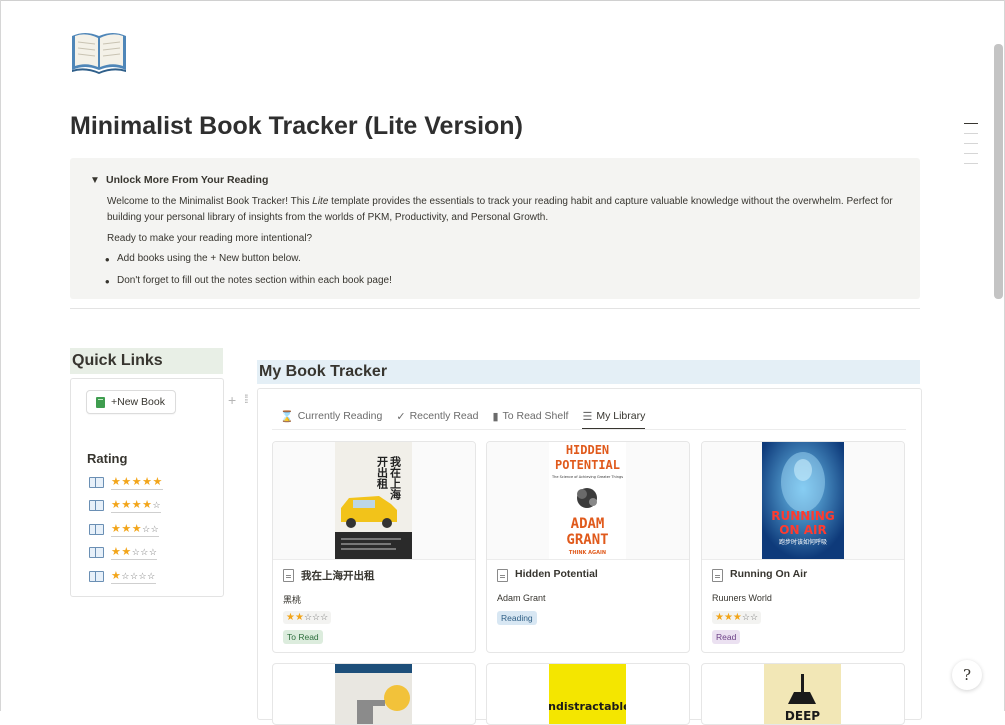  I want to click on tab-recently-read: ✓ Recently Read, so click(437, 416).